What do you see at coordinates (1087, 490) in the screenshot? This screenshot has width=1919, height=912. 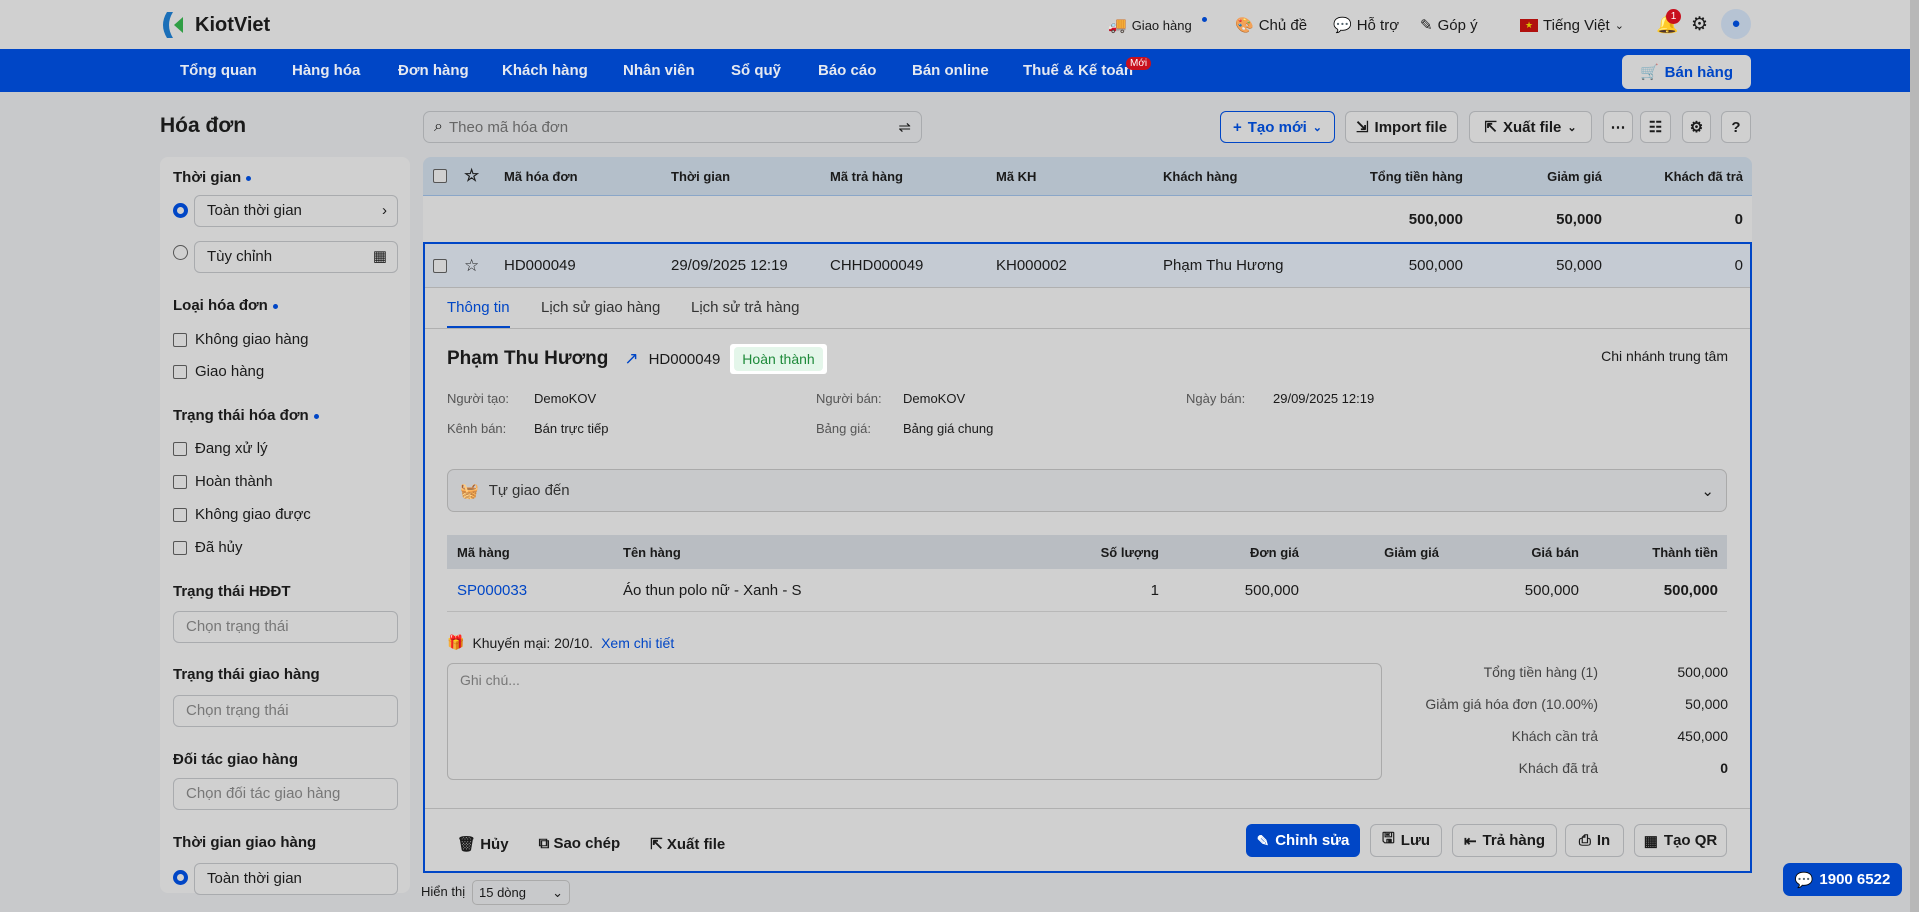 I see `delivery-section: 🧺 Tự giao đến ⌄` at bounding box center [1087, 490].